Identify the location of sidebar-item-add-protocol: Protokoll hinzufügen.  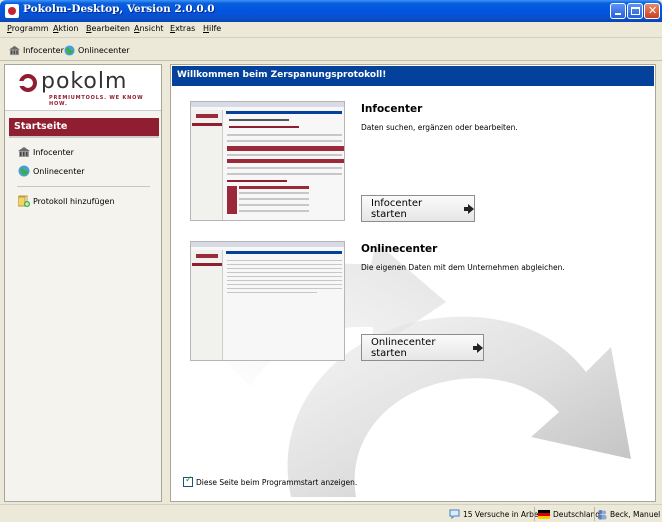
(66, 201).